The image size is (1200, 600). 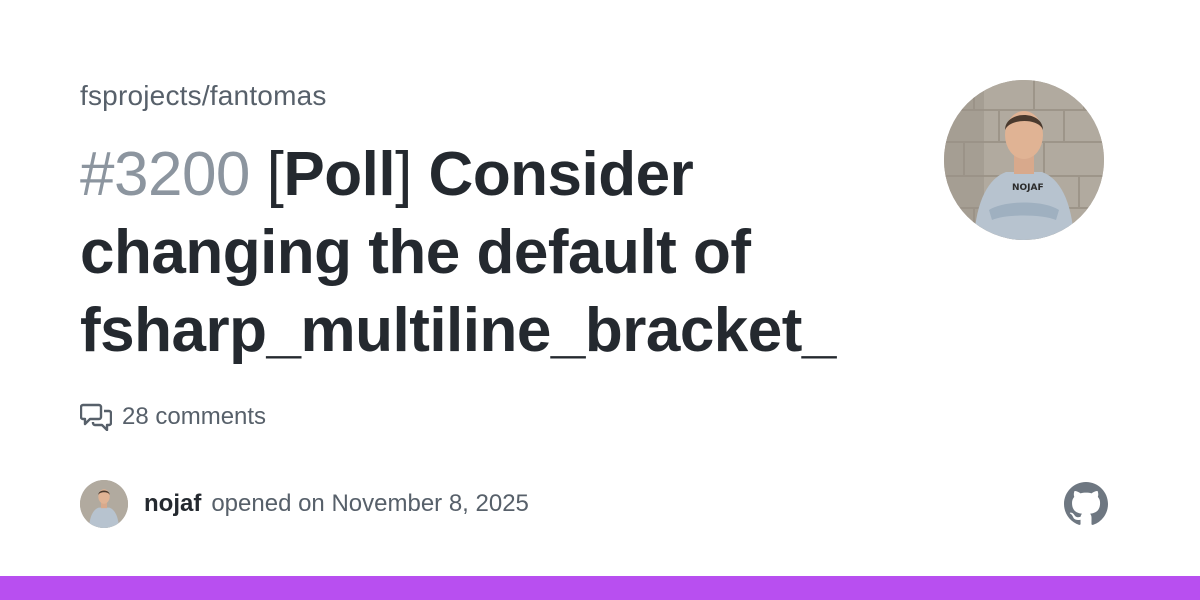 What do you see at coordinates (458, 330) in the screenshot?
I see `title-line-3: fsharp_multiline_bracket_` at bounding box center [458, 330].